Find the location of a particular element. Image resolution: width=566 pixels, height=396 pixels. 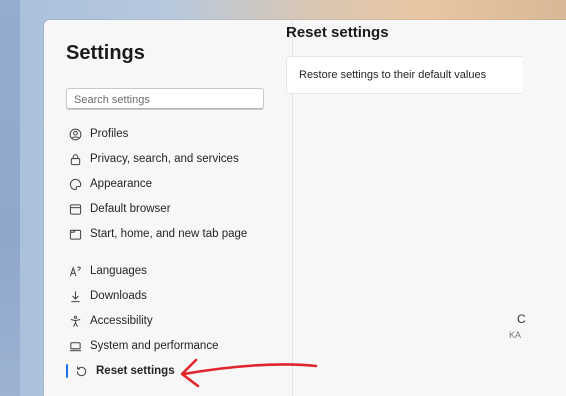

sidebar-item-default-browser: Default browser is located at coordinates (119, 209).